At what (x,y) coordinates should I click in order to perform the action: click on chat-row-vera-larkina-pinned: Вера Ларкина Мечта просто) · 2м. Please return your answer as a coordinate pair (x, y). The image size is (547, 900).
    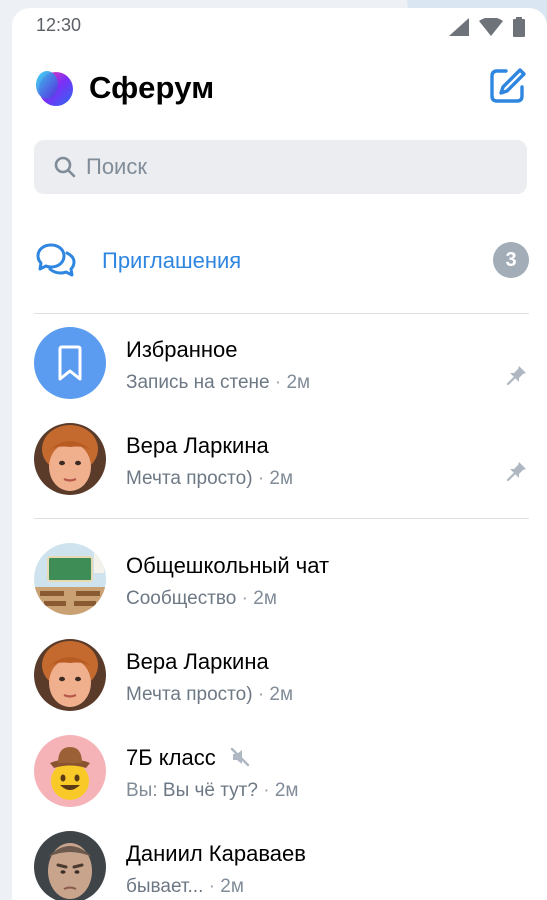
    Looking at the image, I should click on (279, 459).